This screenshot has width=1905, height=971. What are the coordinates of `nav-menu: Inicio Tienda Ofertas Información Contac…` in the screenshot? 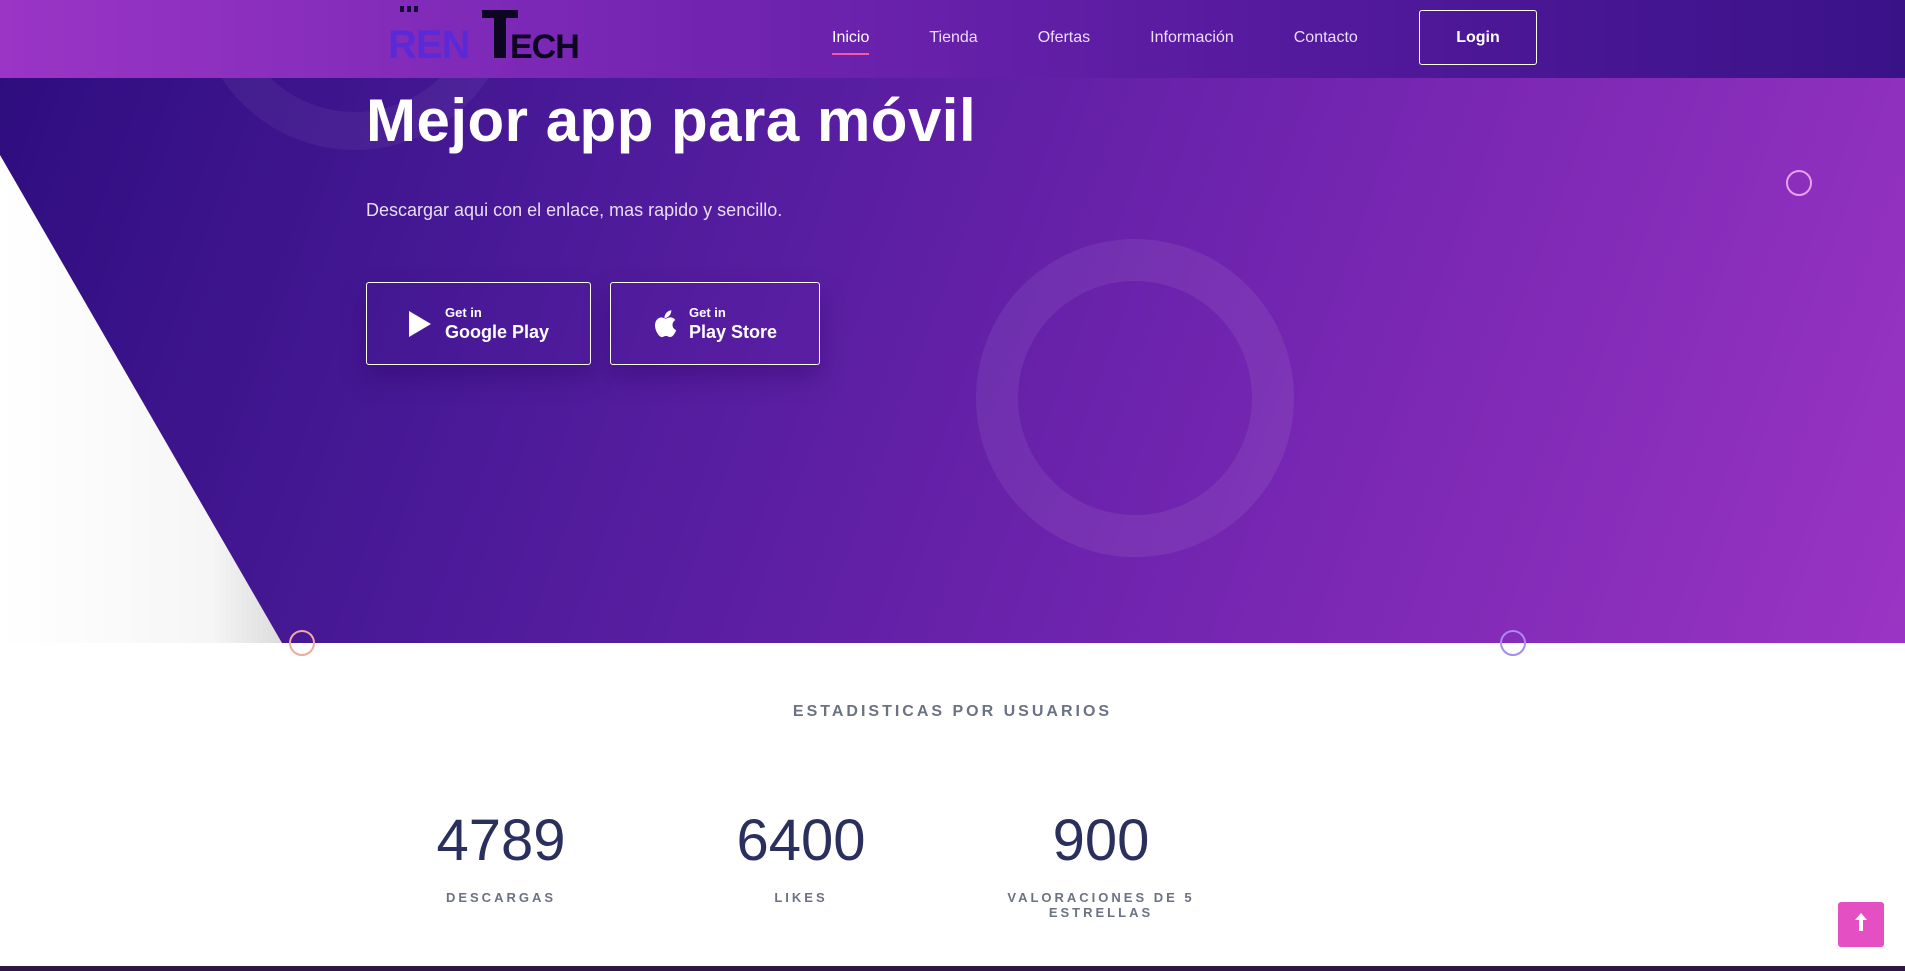 It's located at (1125, 38).